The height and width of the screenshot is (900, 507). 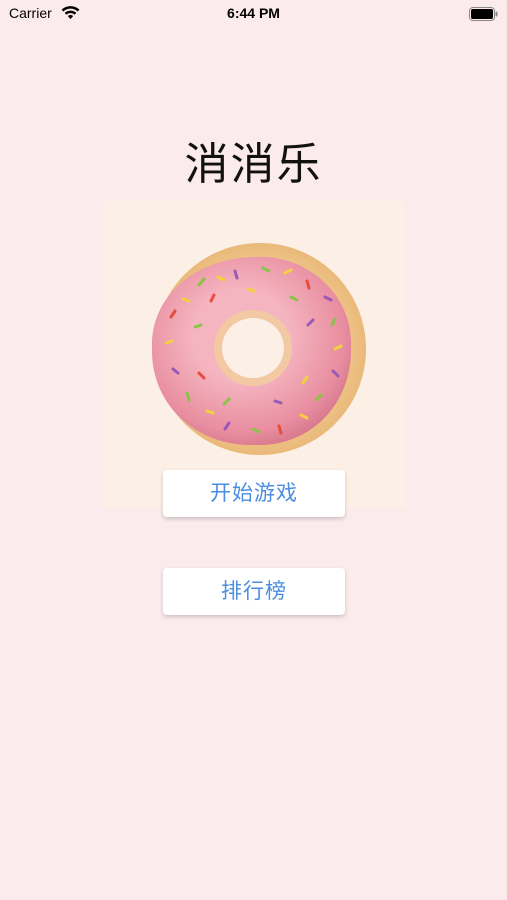 What do you see at coordinates (254, 493) in the screenshot?
I see `start-game-button: 开始游戏` at bounding box center [254, 493].